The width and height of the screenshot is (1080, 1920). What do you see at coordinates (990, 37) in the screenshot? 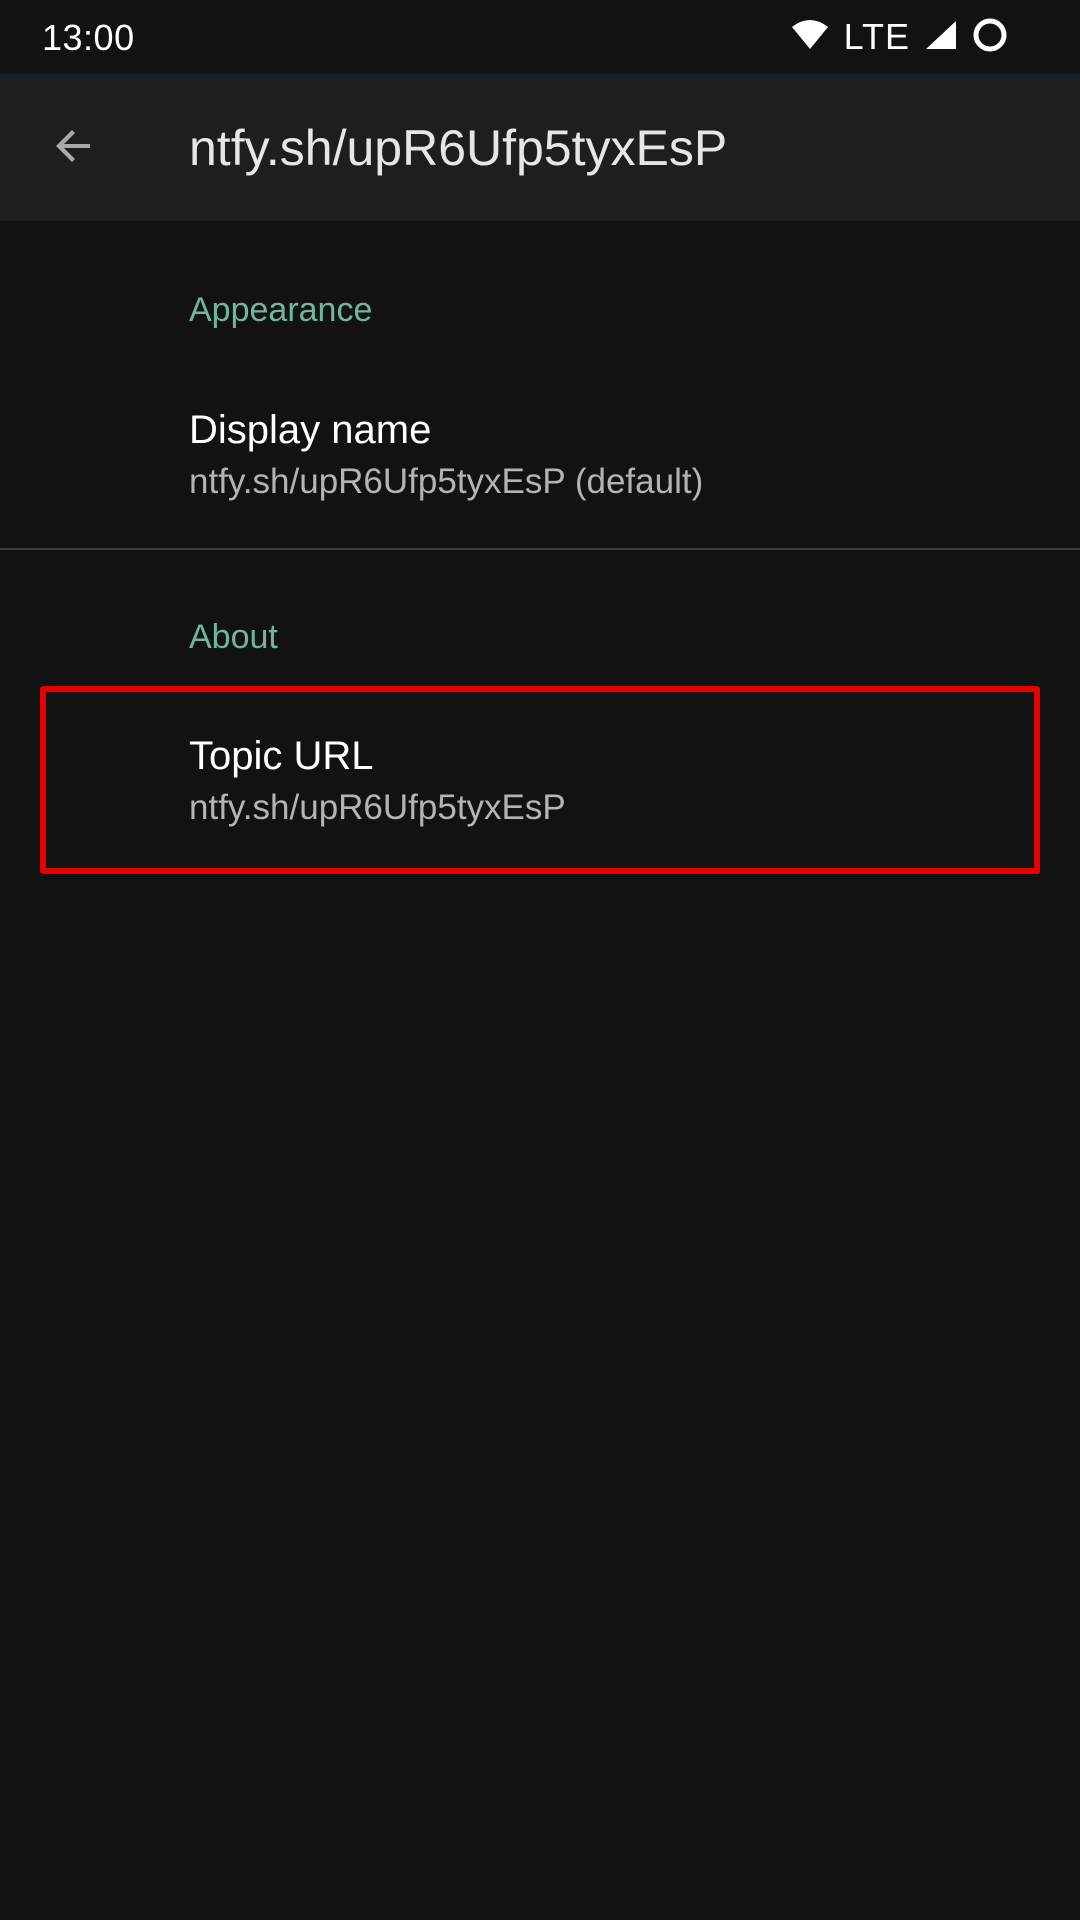
I see `circle-icon` at bounding box center [990, 37].